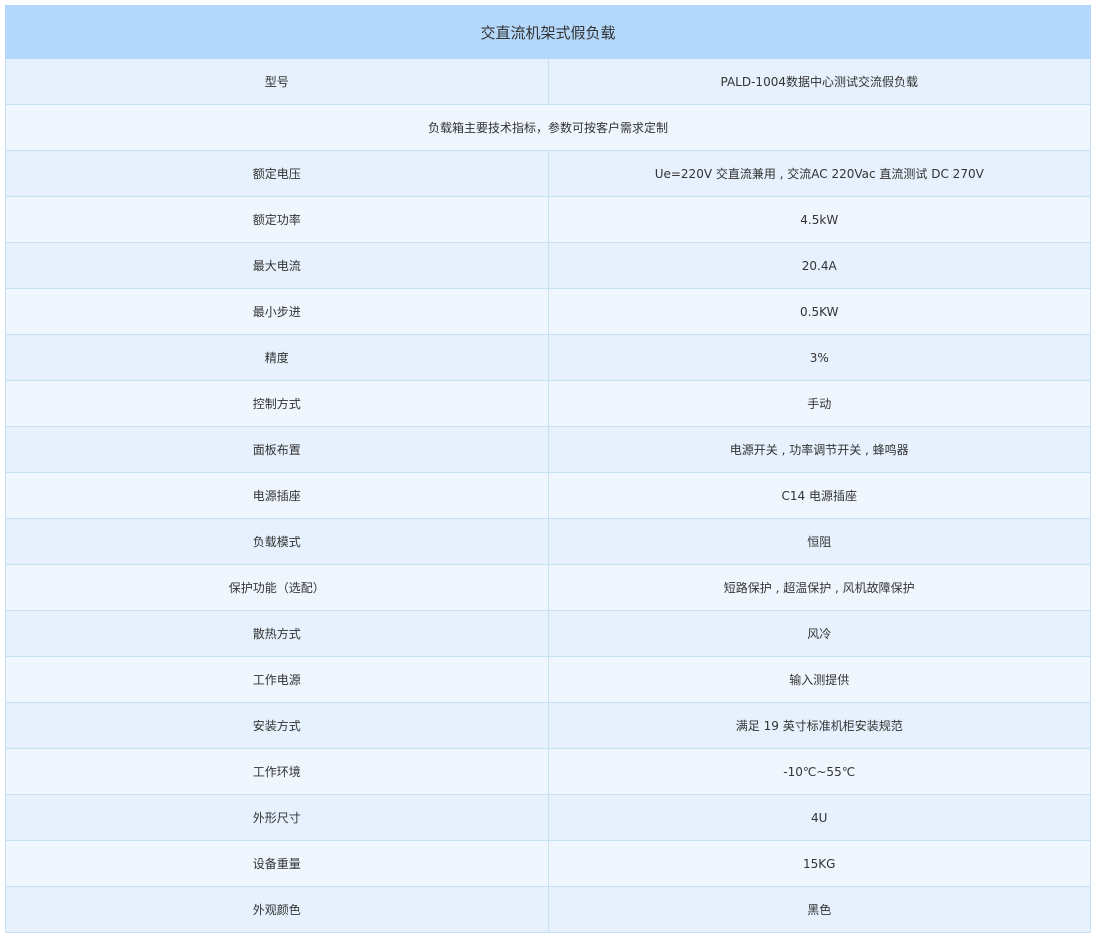  I want to click on table-row: 工作电源 输入测提供, so click(548, 679).